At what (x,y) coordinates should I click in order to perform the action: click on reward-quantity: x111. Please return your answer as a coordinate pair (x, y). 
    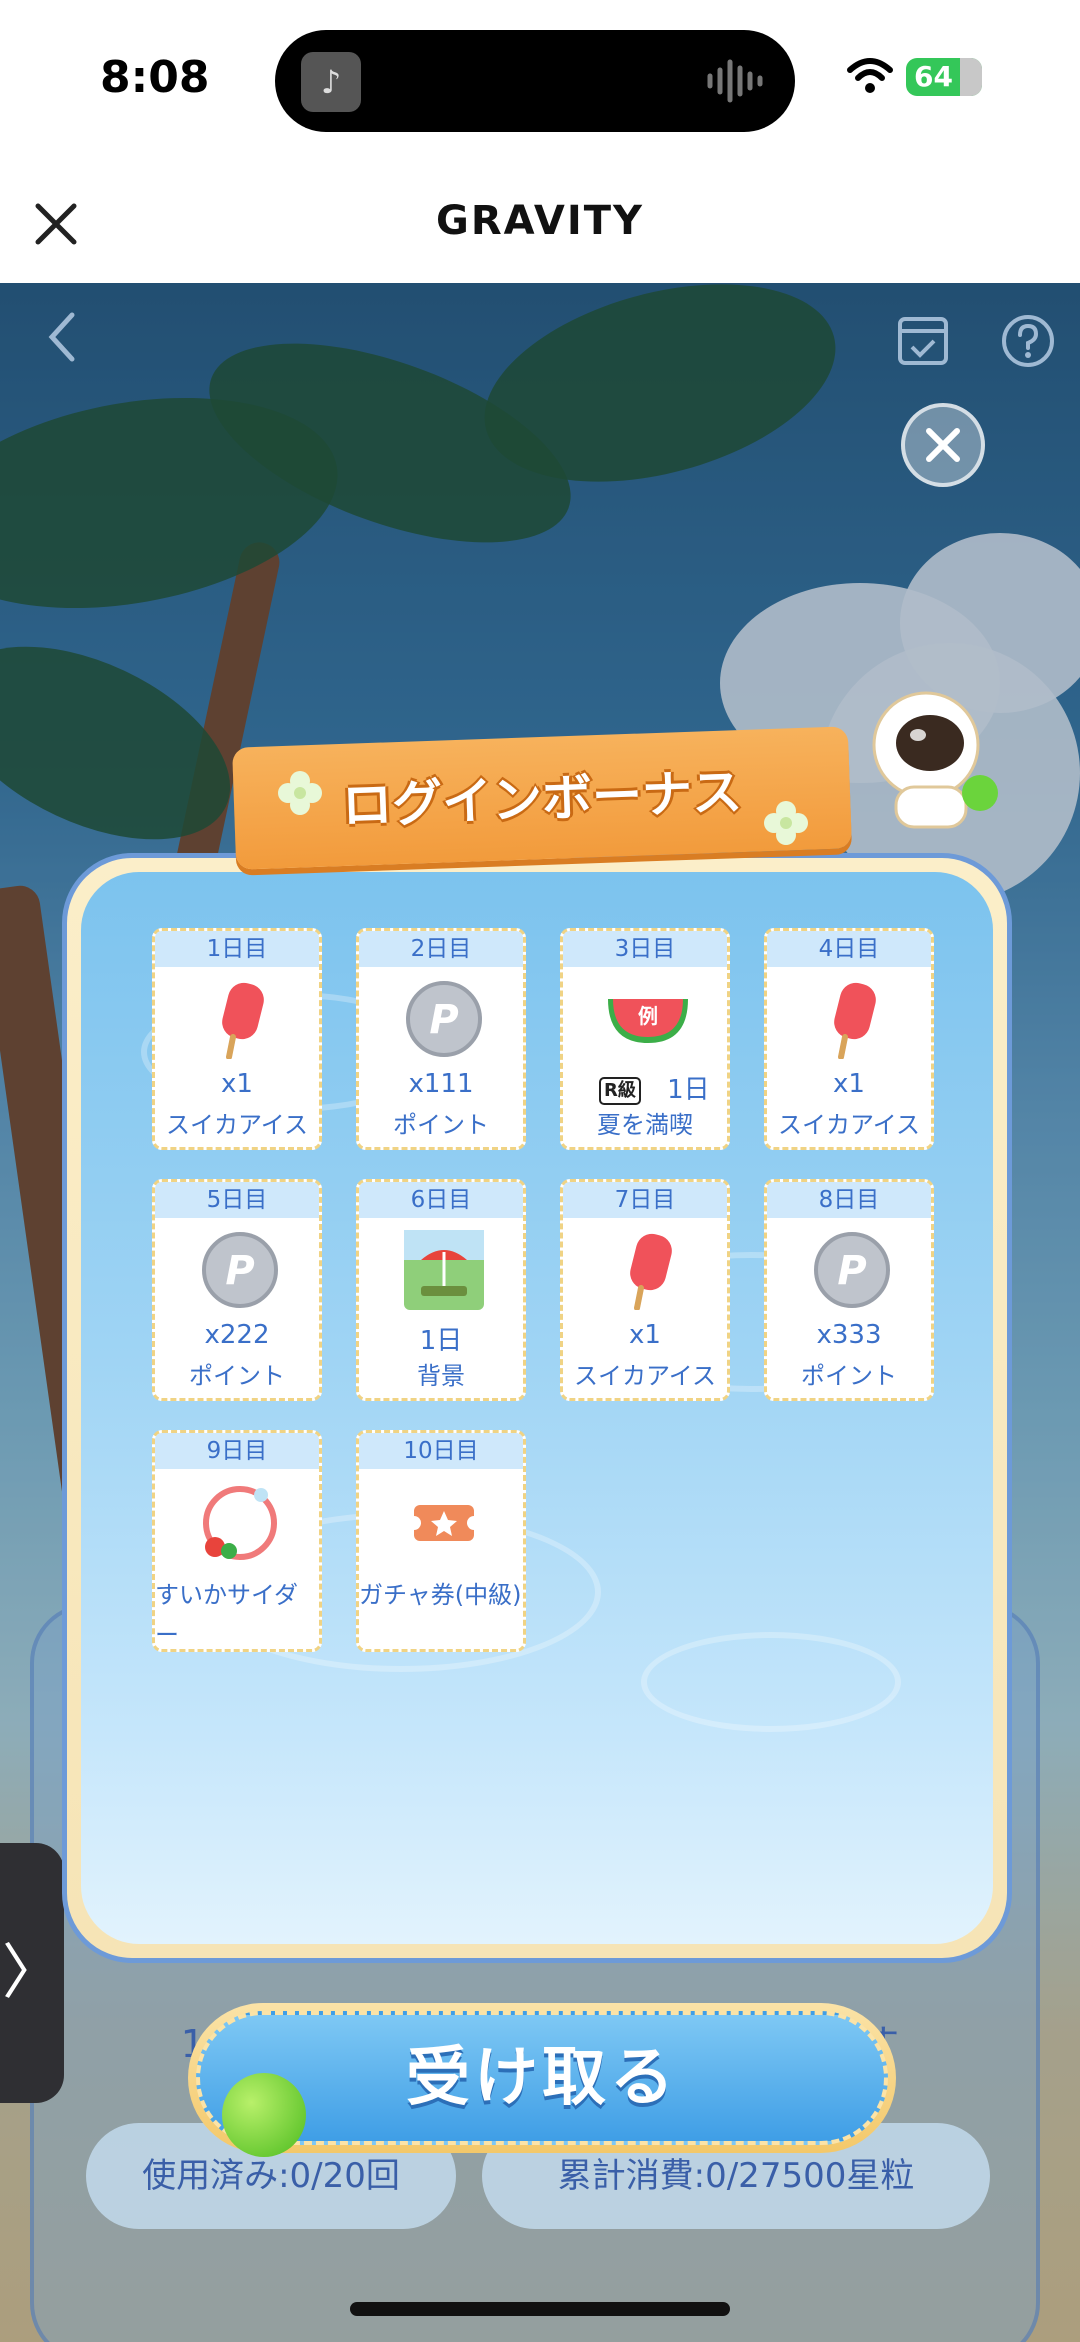
    Looking at the image, I should click on (441, 1084).